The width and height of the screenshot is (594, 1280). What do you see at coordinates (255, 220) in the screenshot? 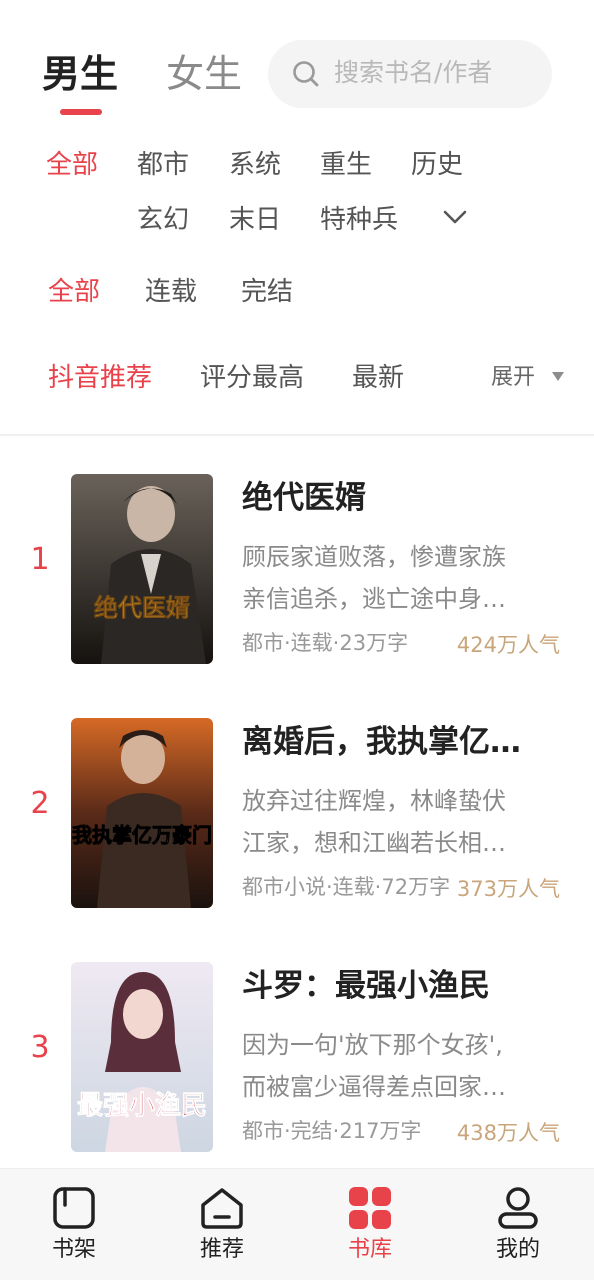
I see `category-apocalypse: 末日` at bounding box center [255, 220].